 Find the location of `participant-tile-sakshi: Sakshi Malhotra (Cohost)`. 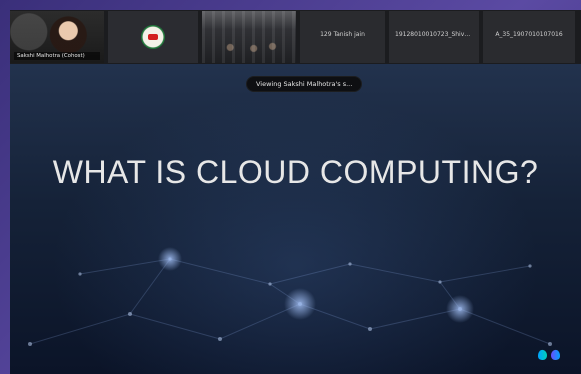

participant-tile-sakshi: Sakshi Malhotra (Cohost) is located at coordinates (57, 37).